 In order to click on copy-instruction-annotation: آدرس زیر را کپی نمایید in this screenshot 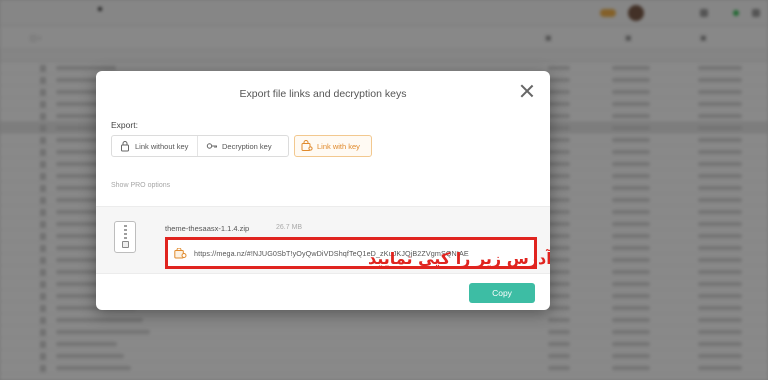, I will do `click(459, 258)`.